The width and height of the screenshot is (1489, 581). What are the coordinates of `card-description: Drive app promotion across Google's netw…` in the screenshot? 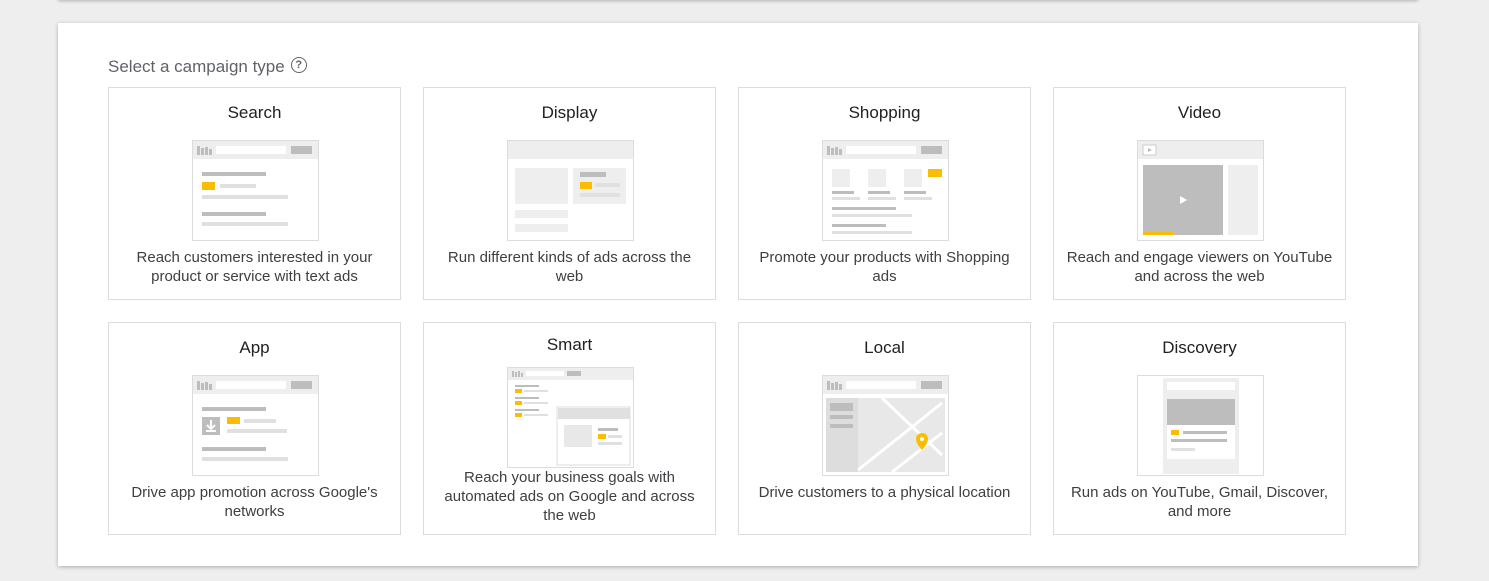 It's located at (254, 502).